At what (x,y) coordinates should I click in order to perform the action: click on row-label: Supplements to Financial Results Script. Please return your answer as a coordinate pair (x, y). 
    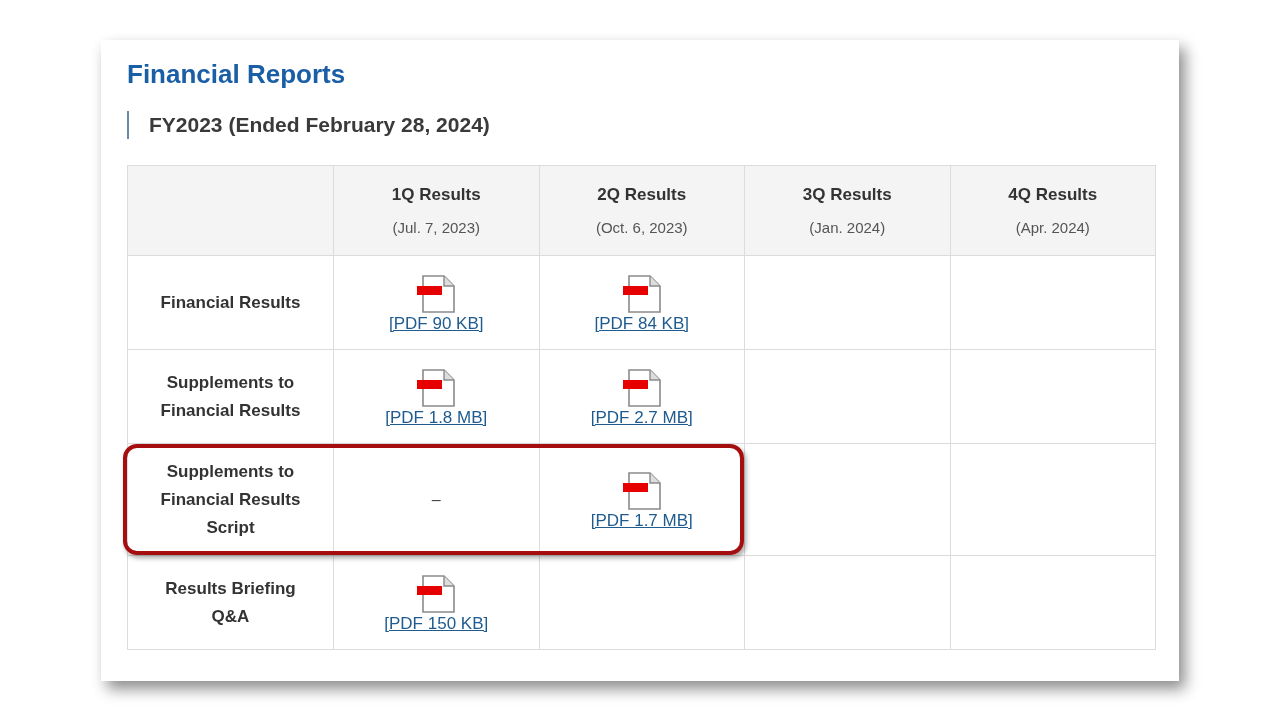
    Looking at the image, I should click on (230, 499).